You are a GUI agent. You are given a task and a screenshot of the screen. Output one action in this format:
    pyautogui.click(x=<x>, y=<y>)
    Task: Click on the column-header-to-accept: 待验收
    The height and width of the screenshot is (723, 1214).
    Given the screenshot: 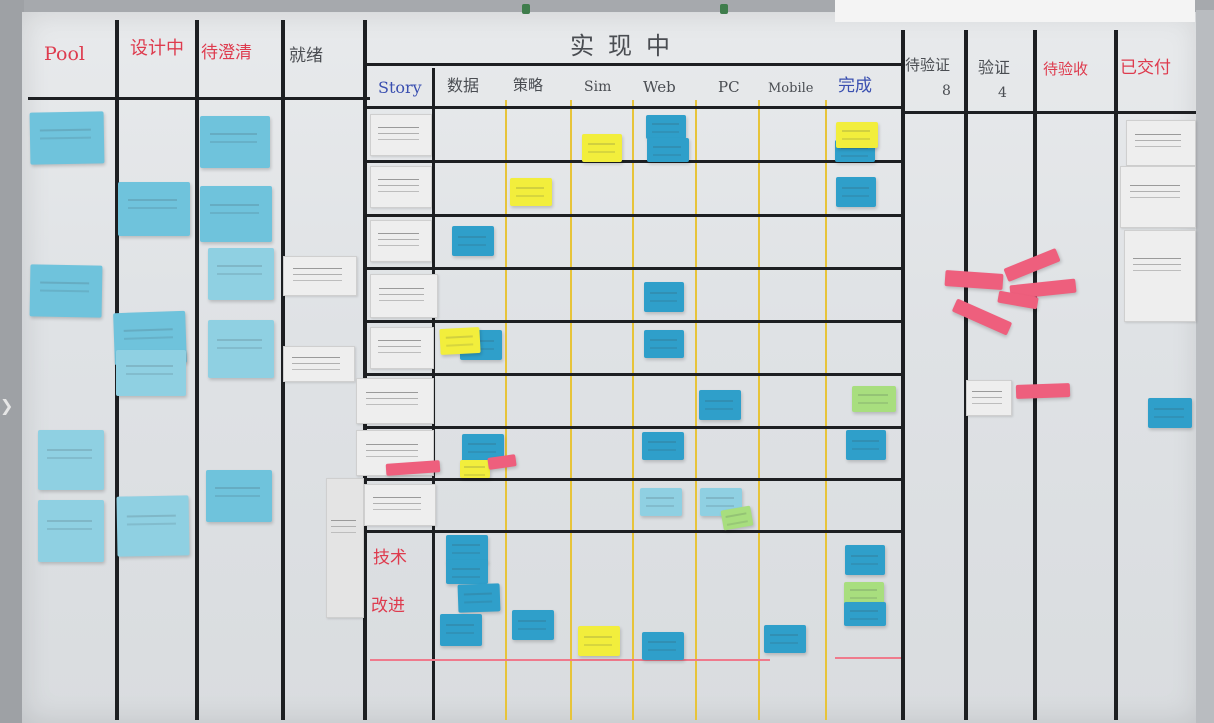 What is the action you would take?
    pyautogui.click(x=1066, y=69)
    